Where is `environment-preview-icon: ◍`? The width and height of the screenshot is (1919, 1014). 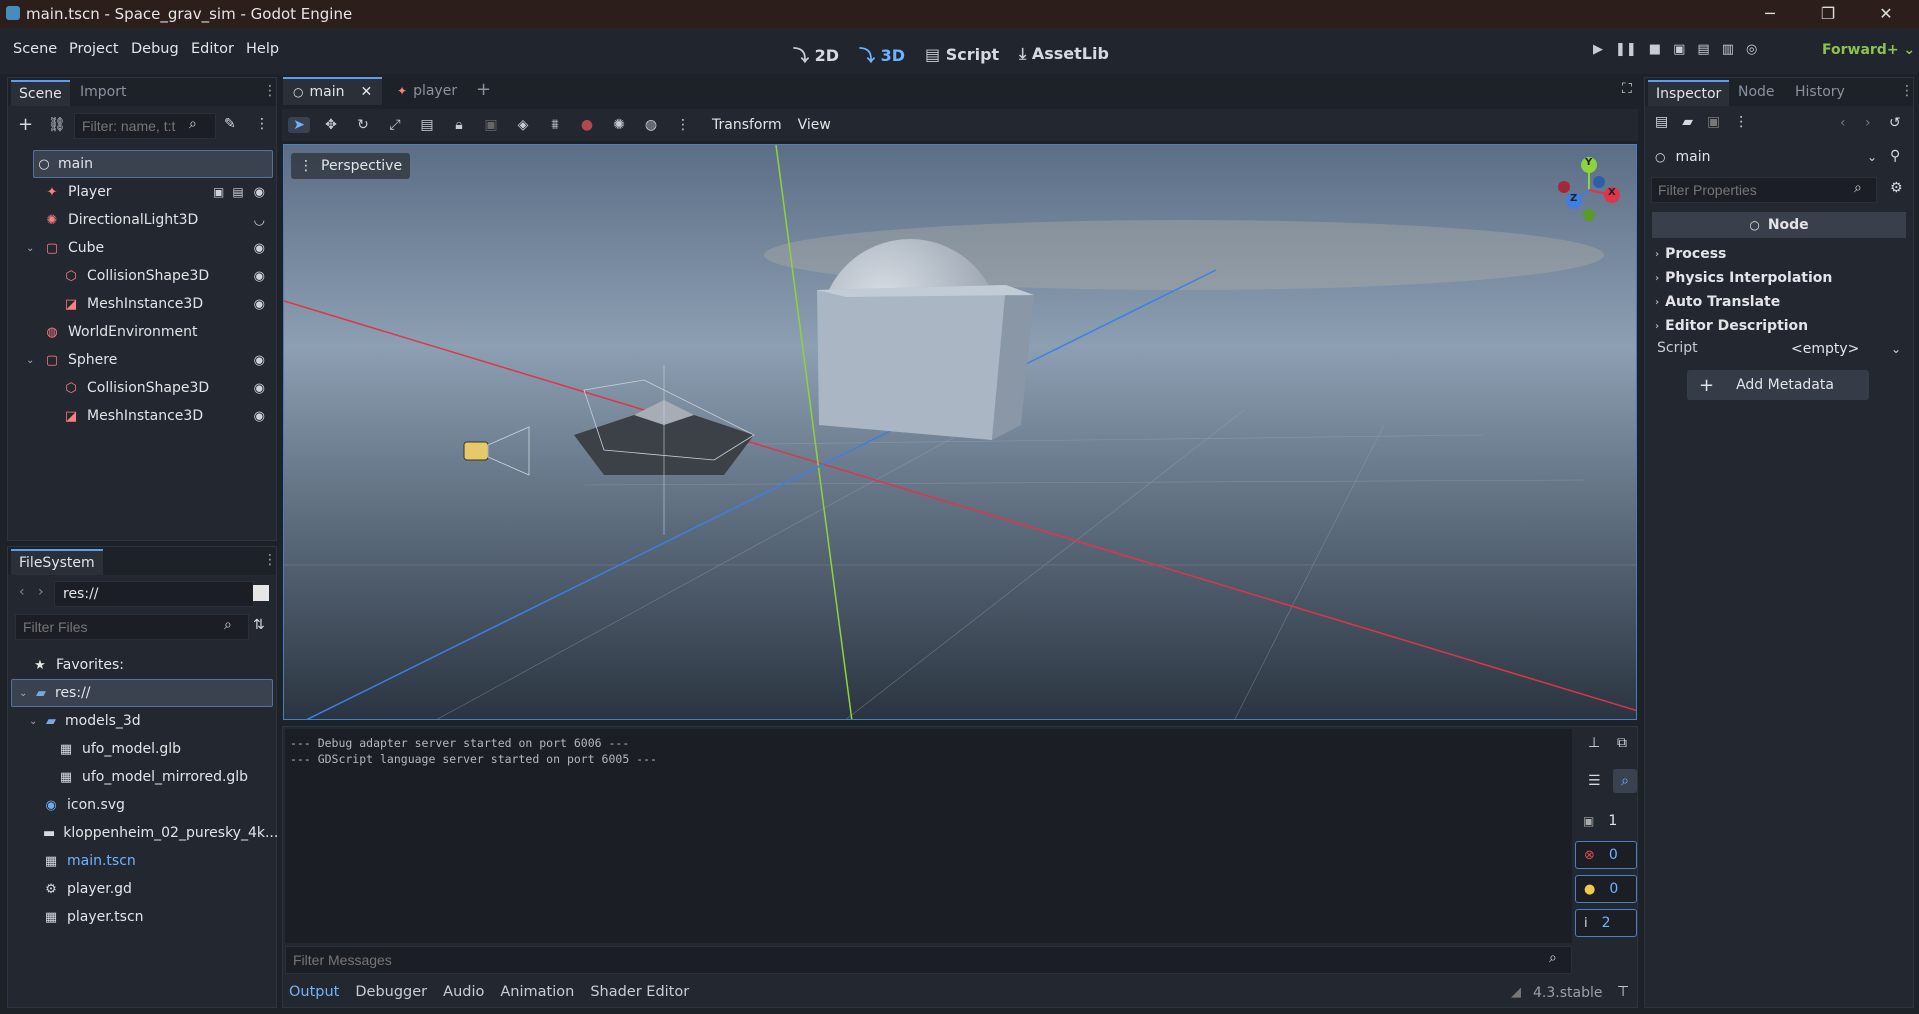
environment-preview-icon: ◍ is located at coordinates (651, 125).